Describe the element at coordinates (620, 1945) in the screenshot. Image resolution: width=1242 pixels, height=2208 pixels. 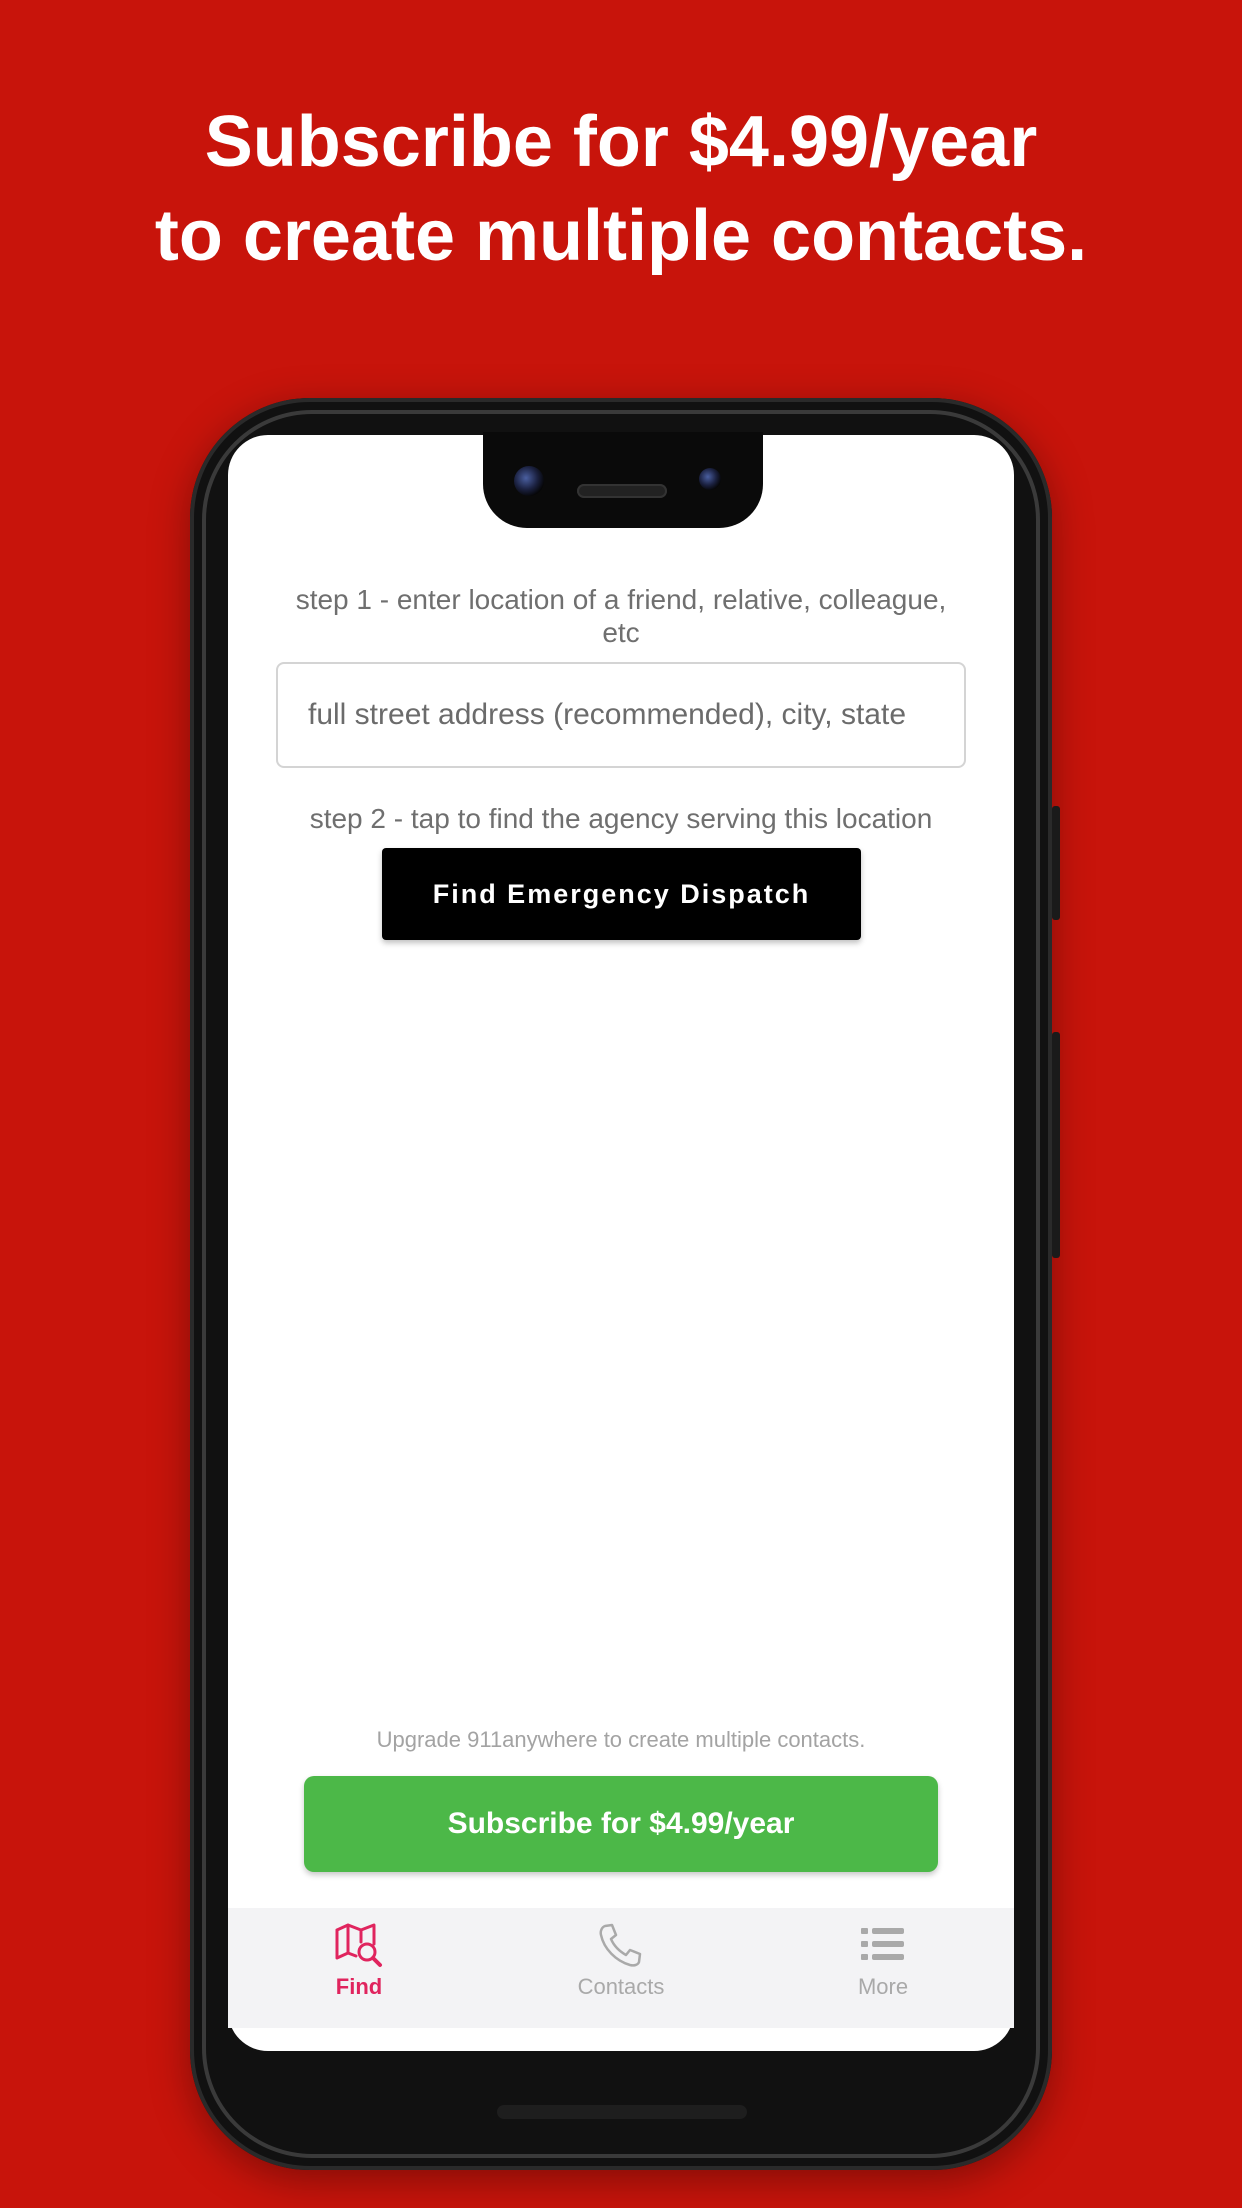
I see `phone-icon` at that location.